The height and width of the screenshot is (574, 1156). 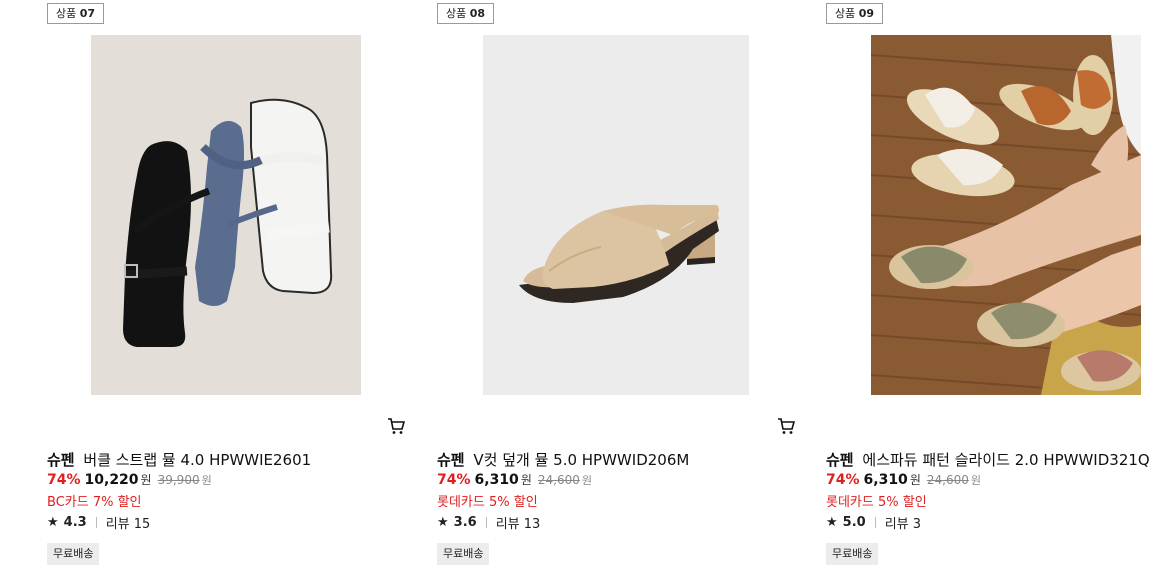 What do you see at coordinates (94, 502) in the screenshot?
I see `card-promo-text: BC카드 7% 할인` at bounding box center [94, 502].